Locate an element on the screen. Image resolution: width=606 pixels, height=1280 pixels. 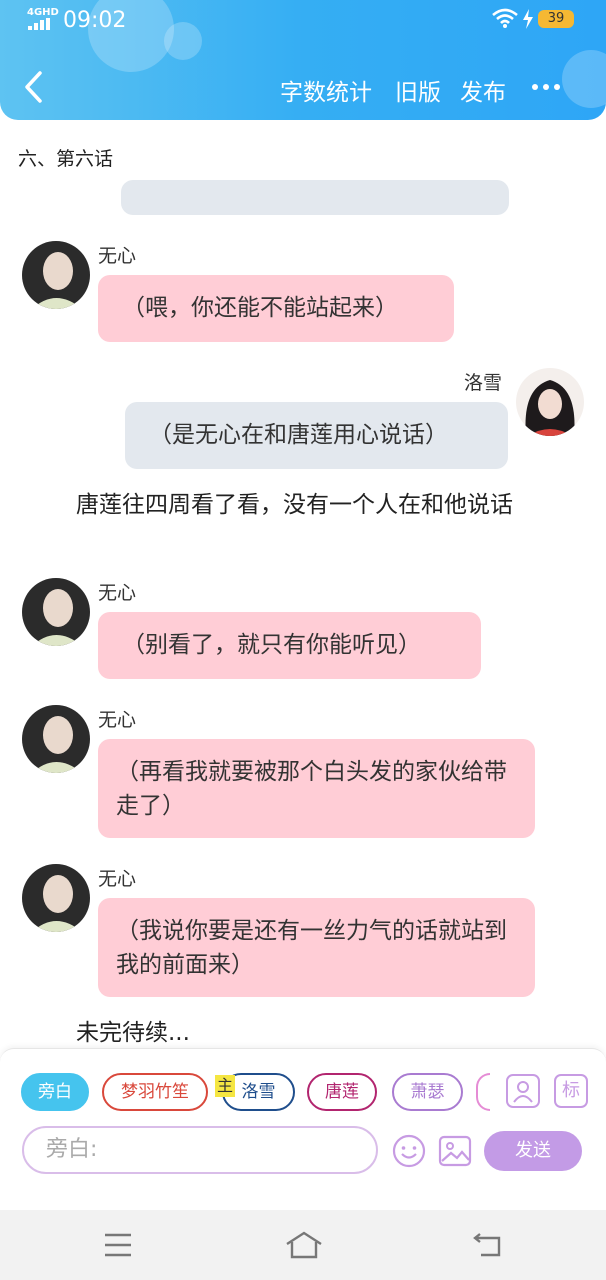
role-chip-overflow is located at coordinates (483, 1092).